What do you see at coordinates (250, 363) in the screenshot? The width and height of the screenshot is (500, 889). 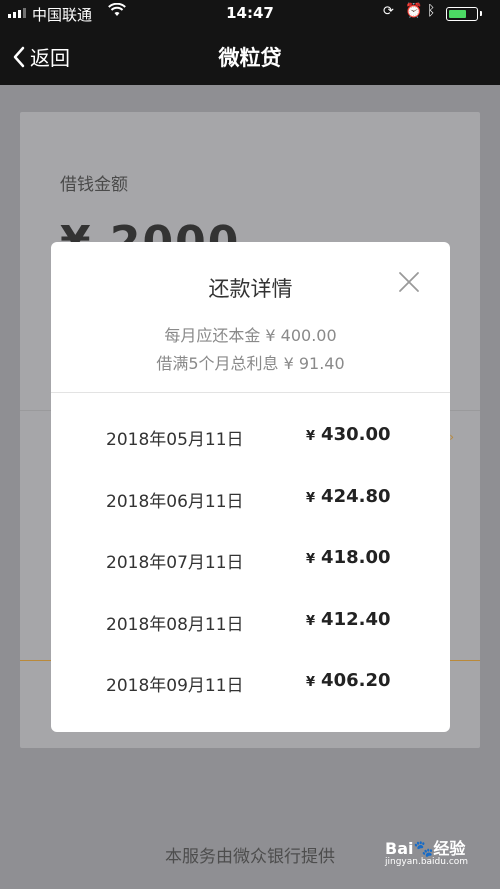 I see `total-interest: 借满5个月总利息 ¥ 91.40` at bounding box center [250, 363].